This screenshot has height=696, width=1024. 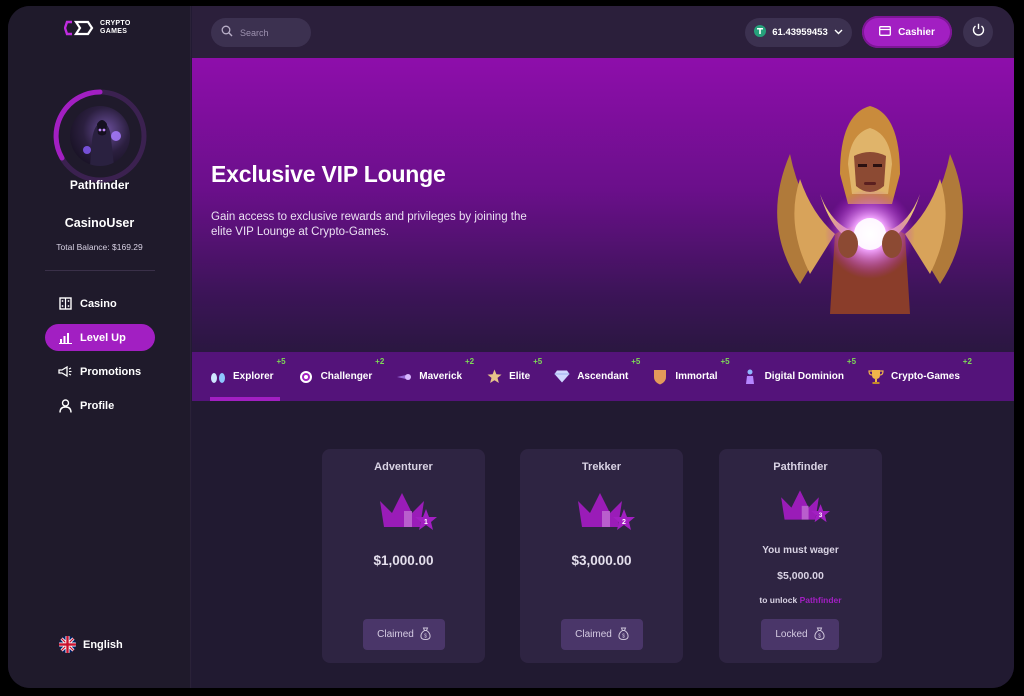 I want to click on button-label: Locked, so click(x=791, y=634).